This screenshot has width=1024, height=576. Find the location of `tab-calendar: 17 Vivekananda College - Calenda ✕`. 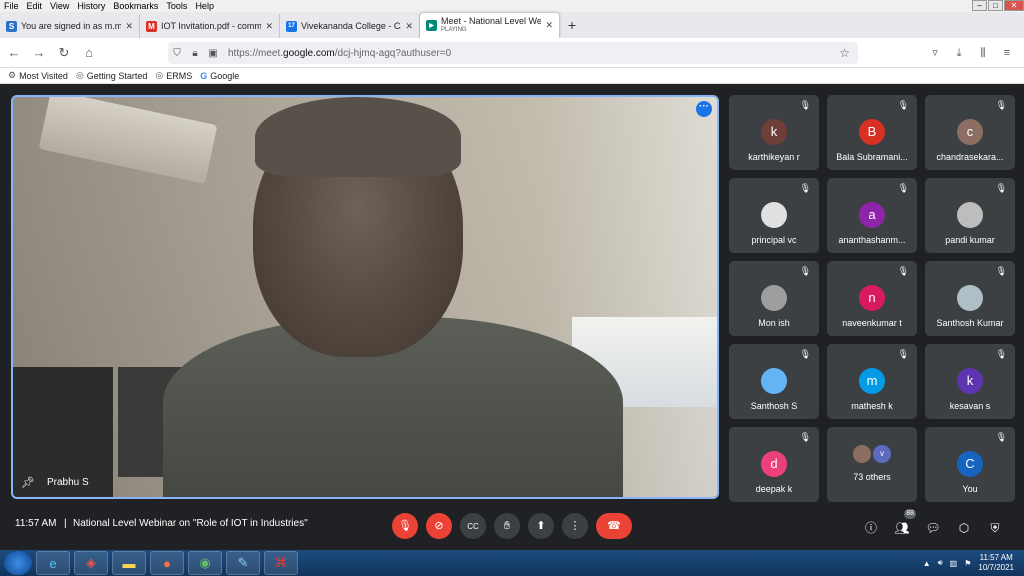

tab-calendar: 17 Vivekananda College - Calenda ✕ is located at coordinates (350, 26).